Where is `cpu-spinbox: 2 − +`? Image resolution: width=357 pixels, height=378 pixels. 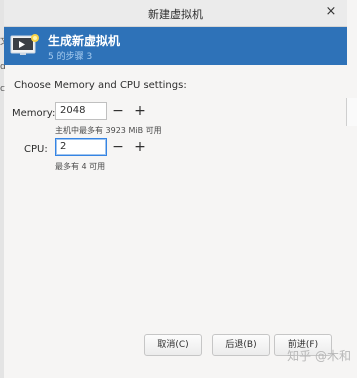
cpu-spinbox: 2 − + is located at coordinates (103, 147).